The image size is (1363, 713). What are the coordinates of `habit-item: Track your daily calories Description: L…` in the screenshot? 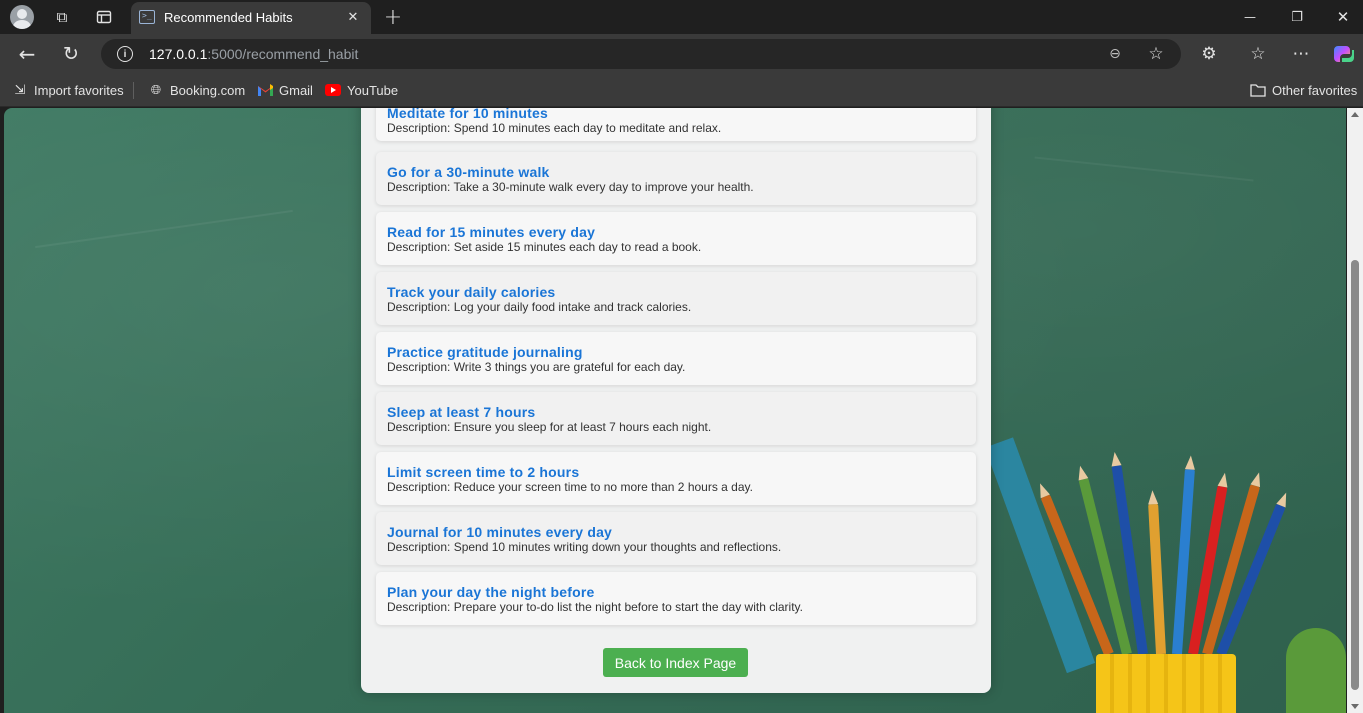 It's located at (676, 298).